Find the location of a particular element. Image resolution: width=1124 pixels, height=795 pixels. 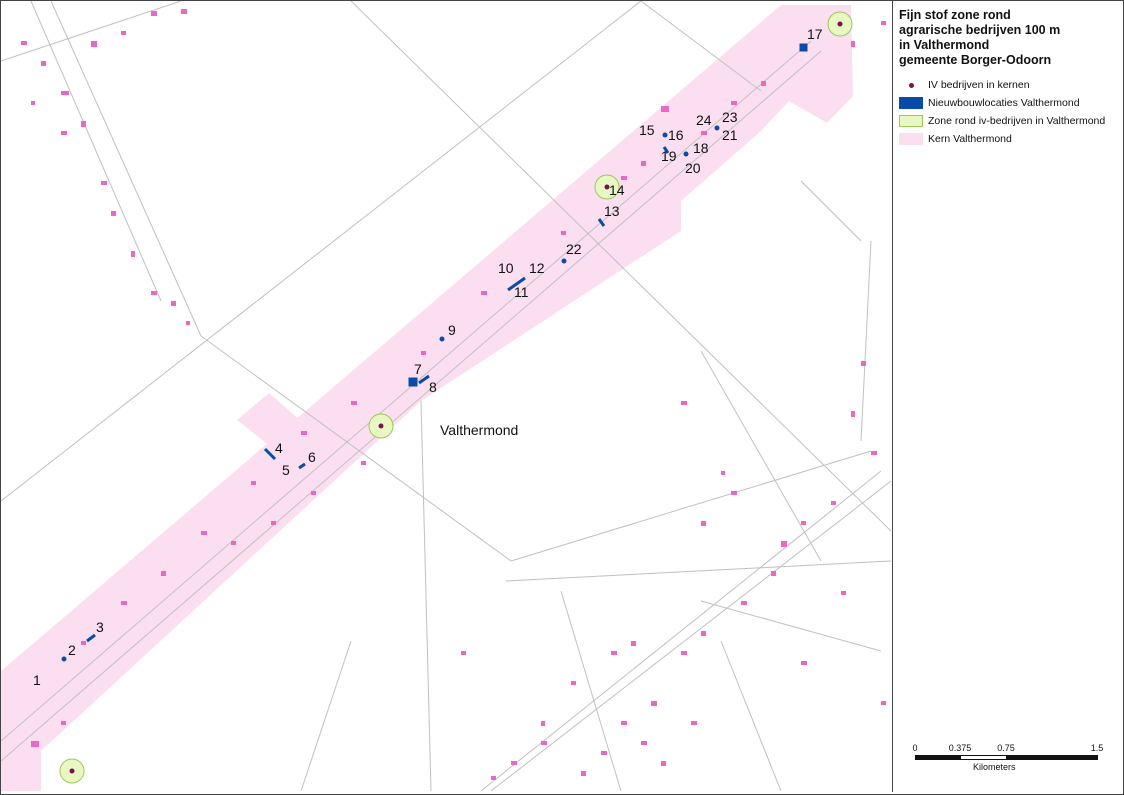

legend-item-zone: Zone rond iv-bedrijven in Valthermond is located at coordinates (1002, 121).